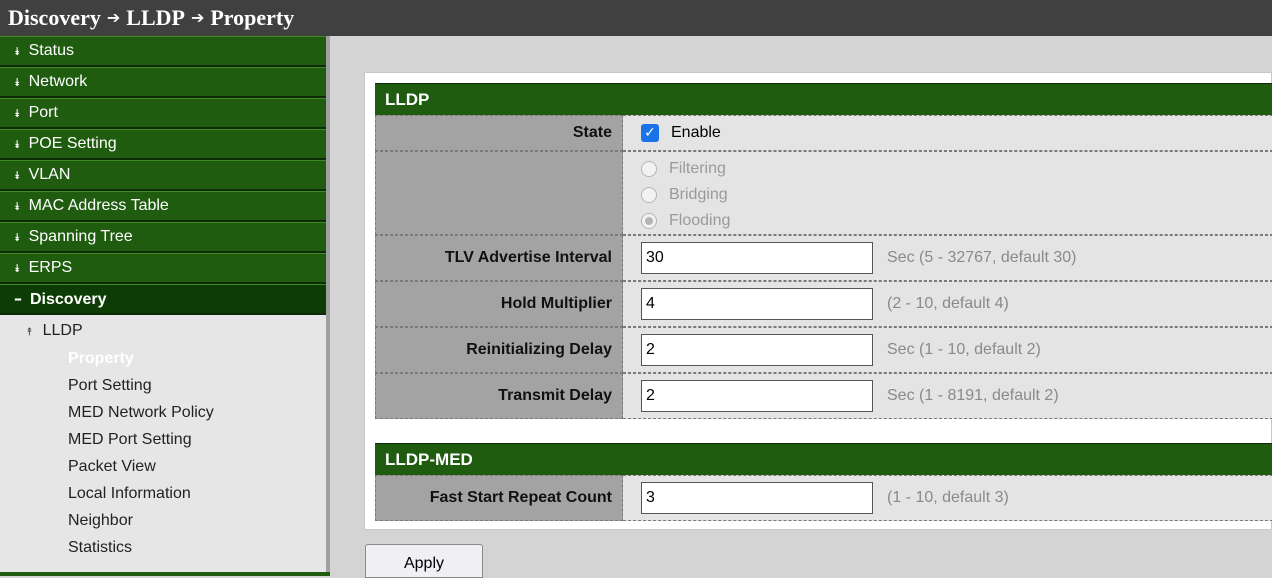  What do you see at coordinates (252, 17) in the screenshot?
I see `breadcrumb-property: Property` at bounding box center [252, 17].